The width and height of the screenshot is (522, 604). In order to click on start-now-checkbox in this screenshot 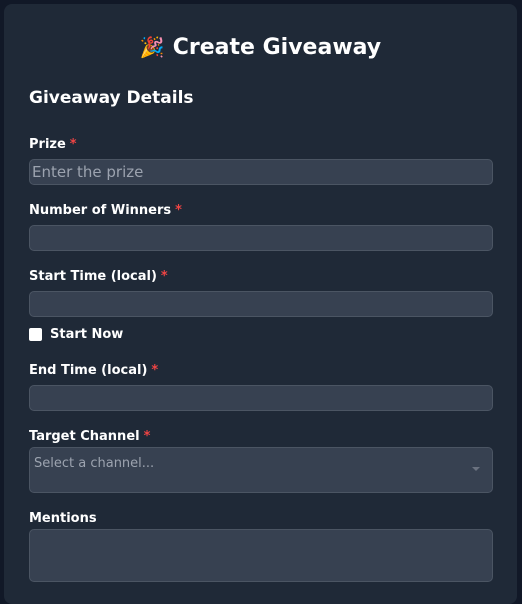, I will do `click(35, 334)`.